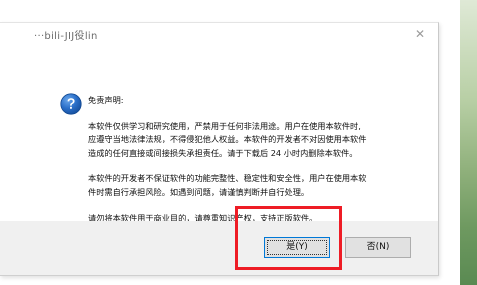 The image size is (477, 285). I want to click on dialog-titlebar: ···bili-JIJ役lin ✕, so click(219, 35).